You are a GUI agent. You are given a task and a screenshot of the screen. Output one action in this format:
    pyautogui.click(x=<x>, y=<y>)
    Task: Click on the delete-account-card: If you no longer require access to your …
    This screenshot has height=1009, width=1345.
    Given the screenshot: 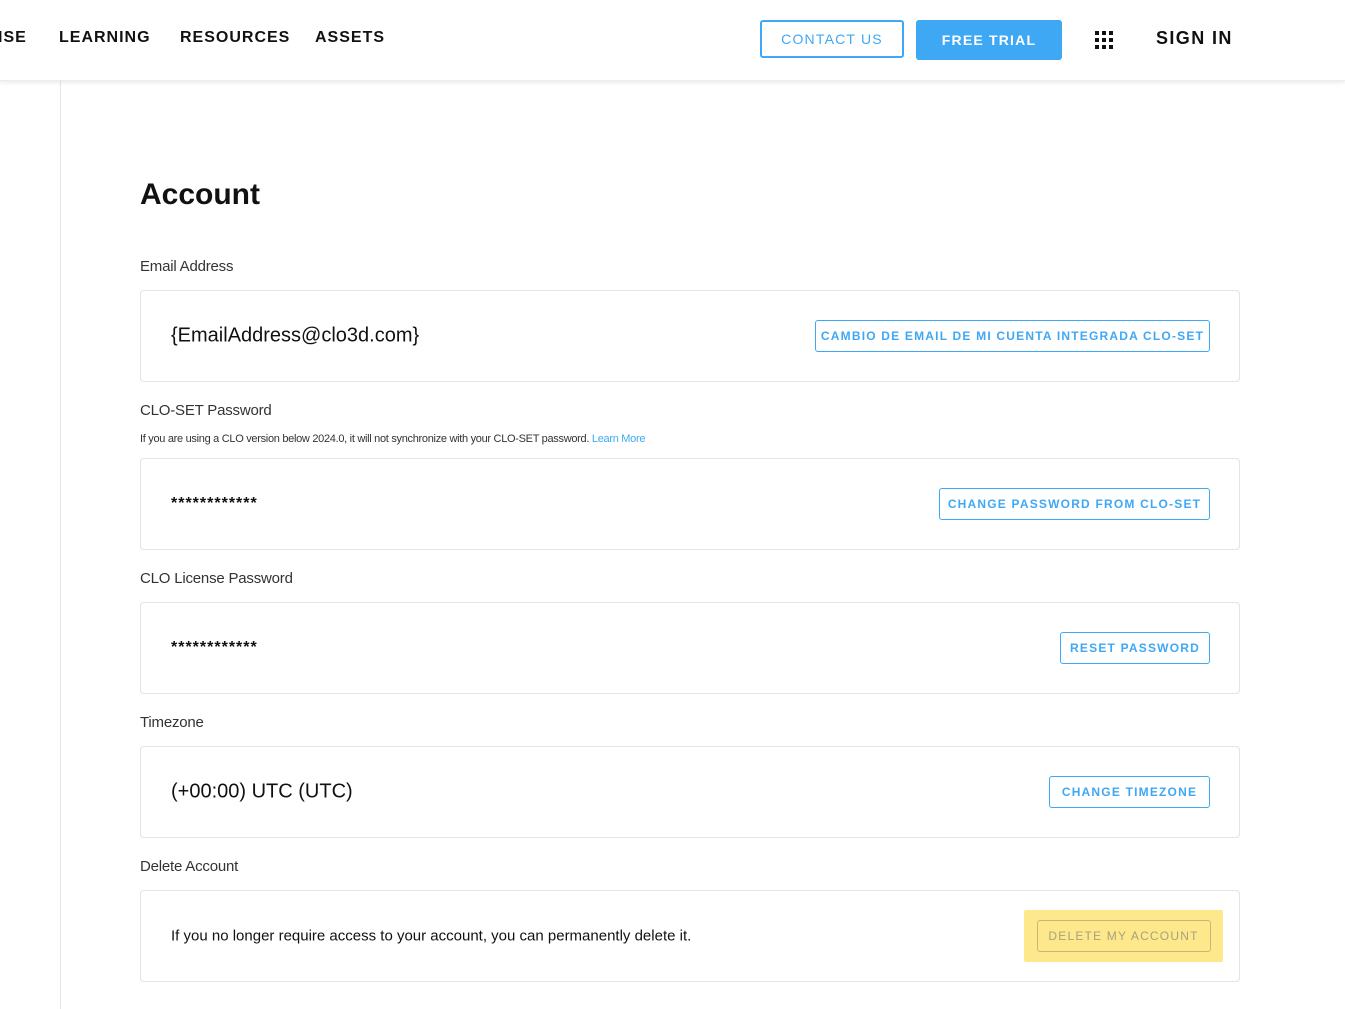 What is the action you would take?
    pyautogui.click(x=690, y=936)
    